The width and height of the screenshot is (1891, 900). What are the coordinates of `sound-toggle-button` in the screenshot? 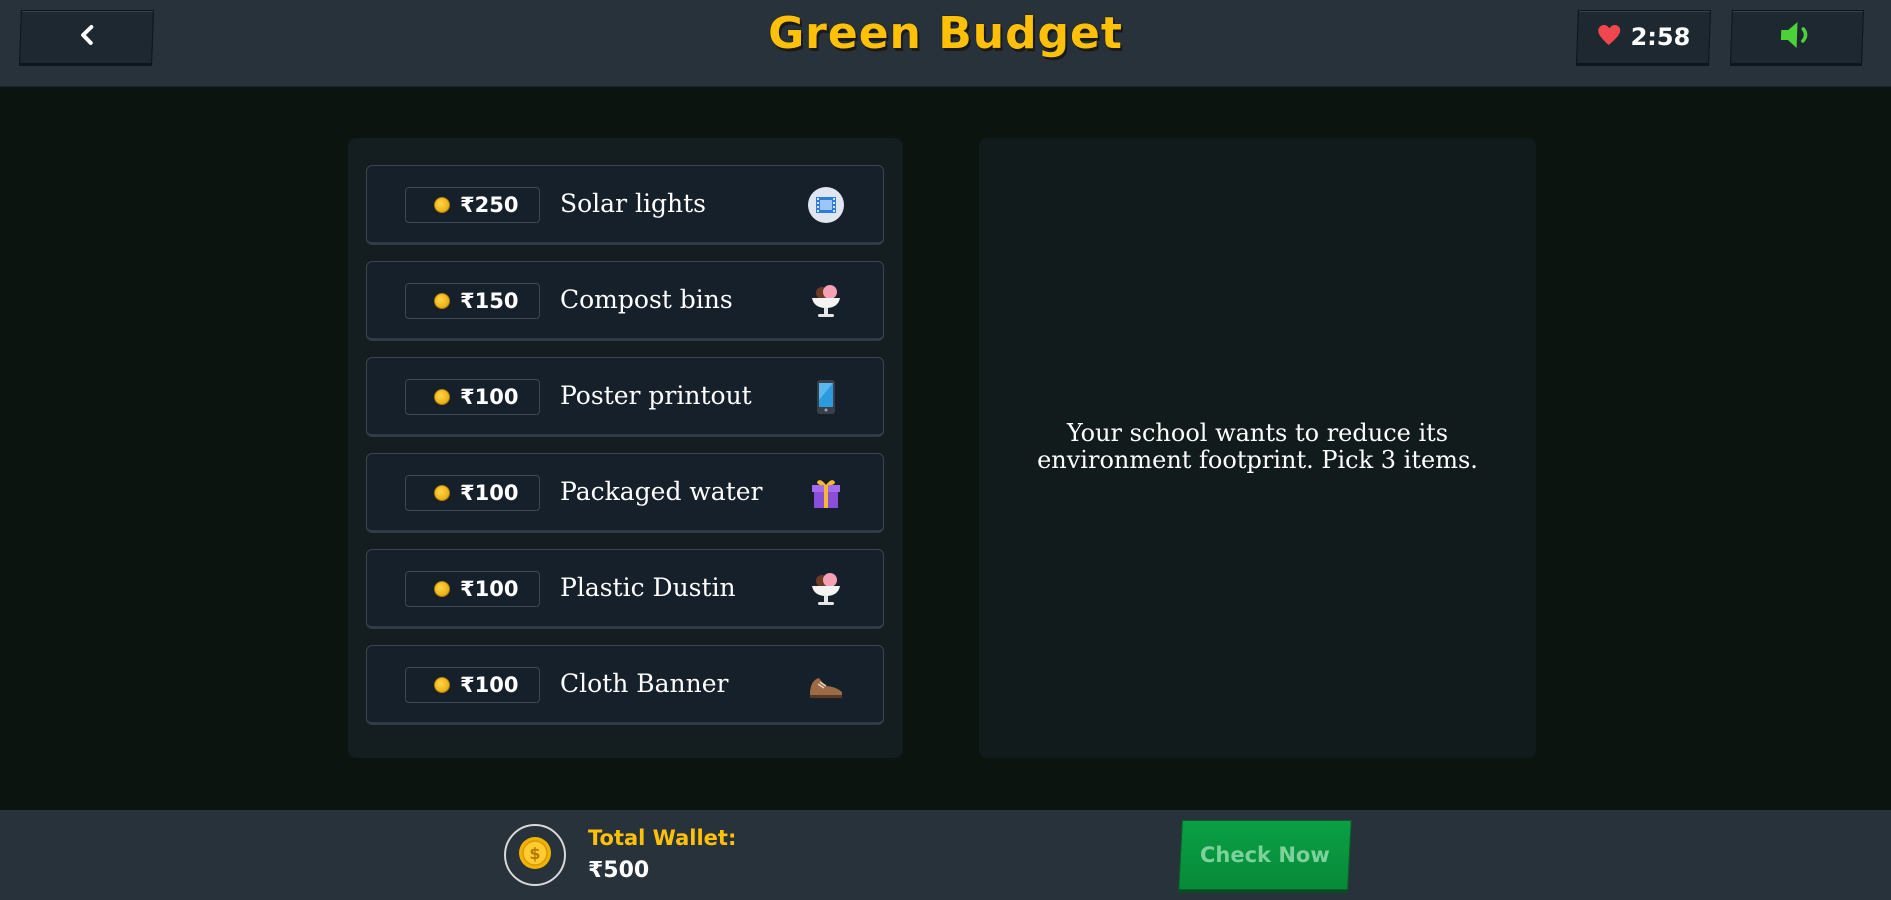 It's located at (1797, 37).